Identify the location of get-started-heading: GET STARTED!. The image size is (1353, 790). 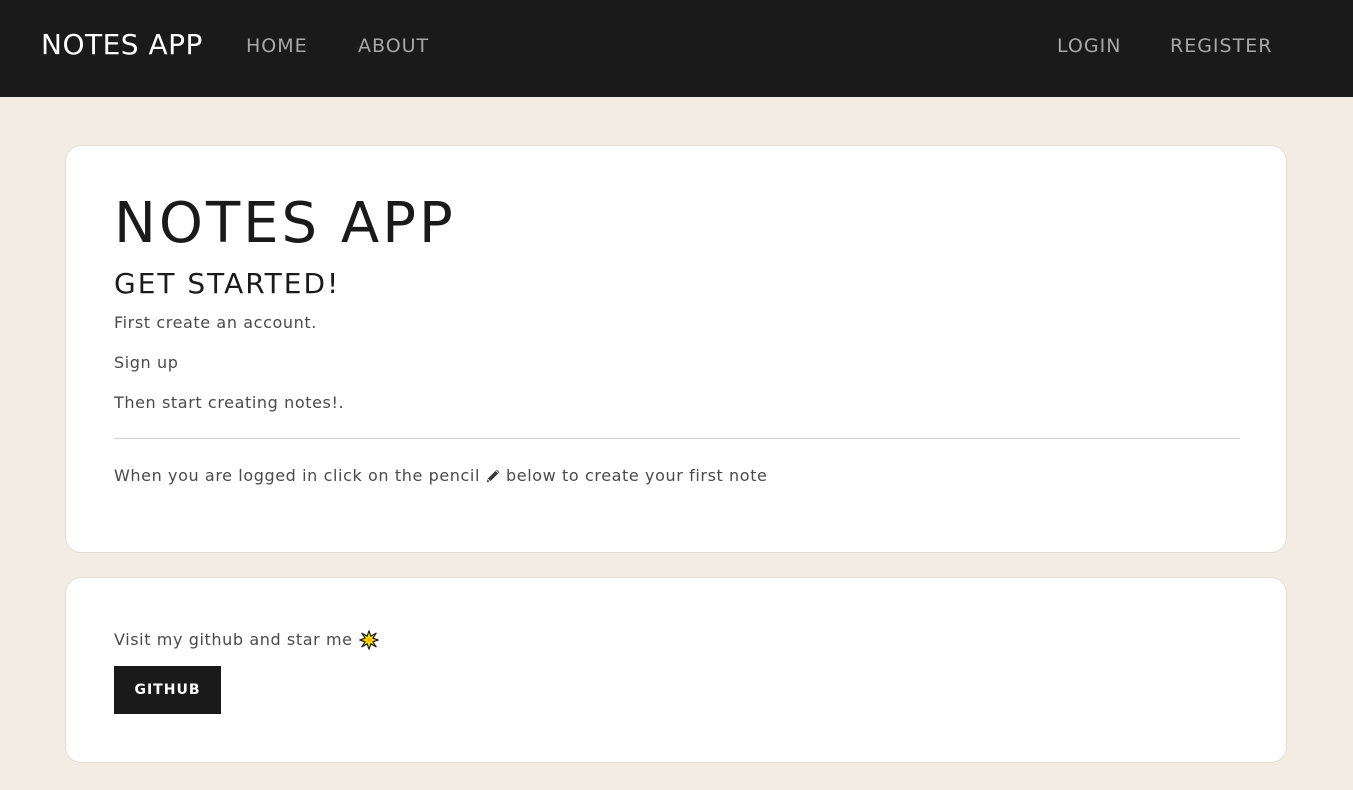
(227, 283).